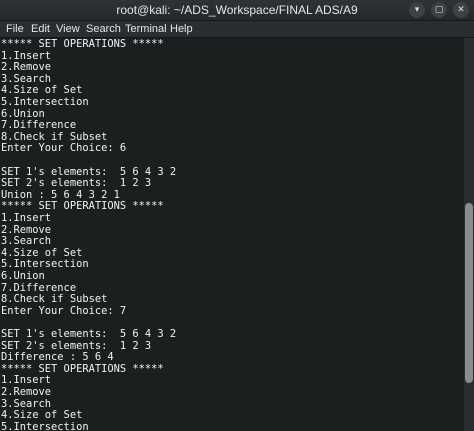 This screenshot has width=474, height=431. I want to click on terminal-line: ***** SET OPERATIONS *****, so click(82, 44).